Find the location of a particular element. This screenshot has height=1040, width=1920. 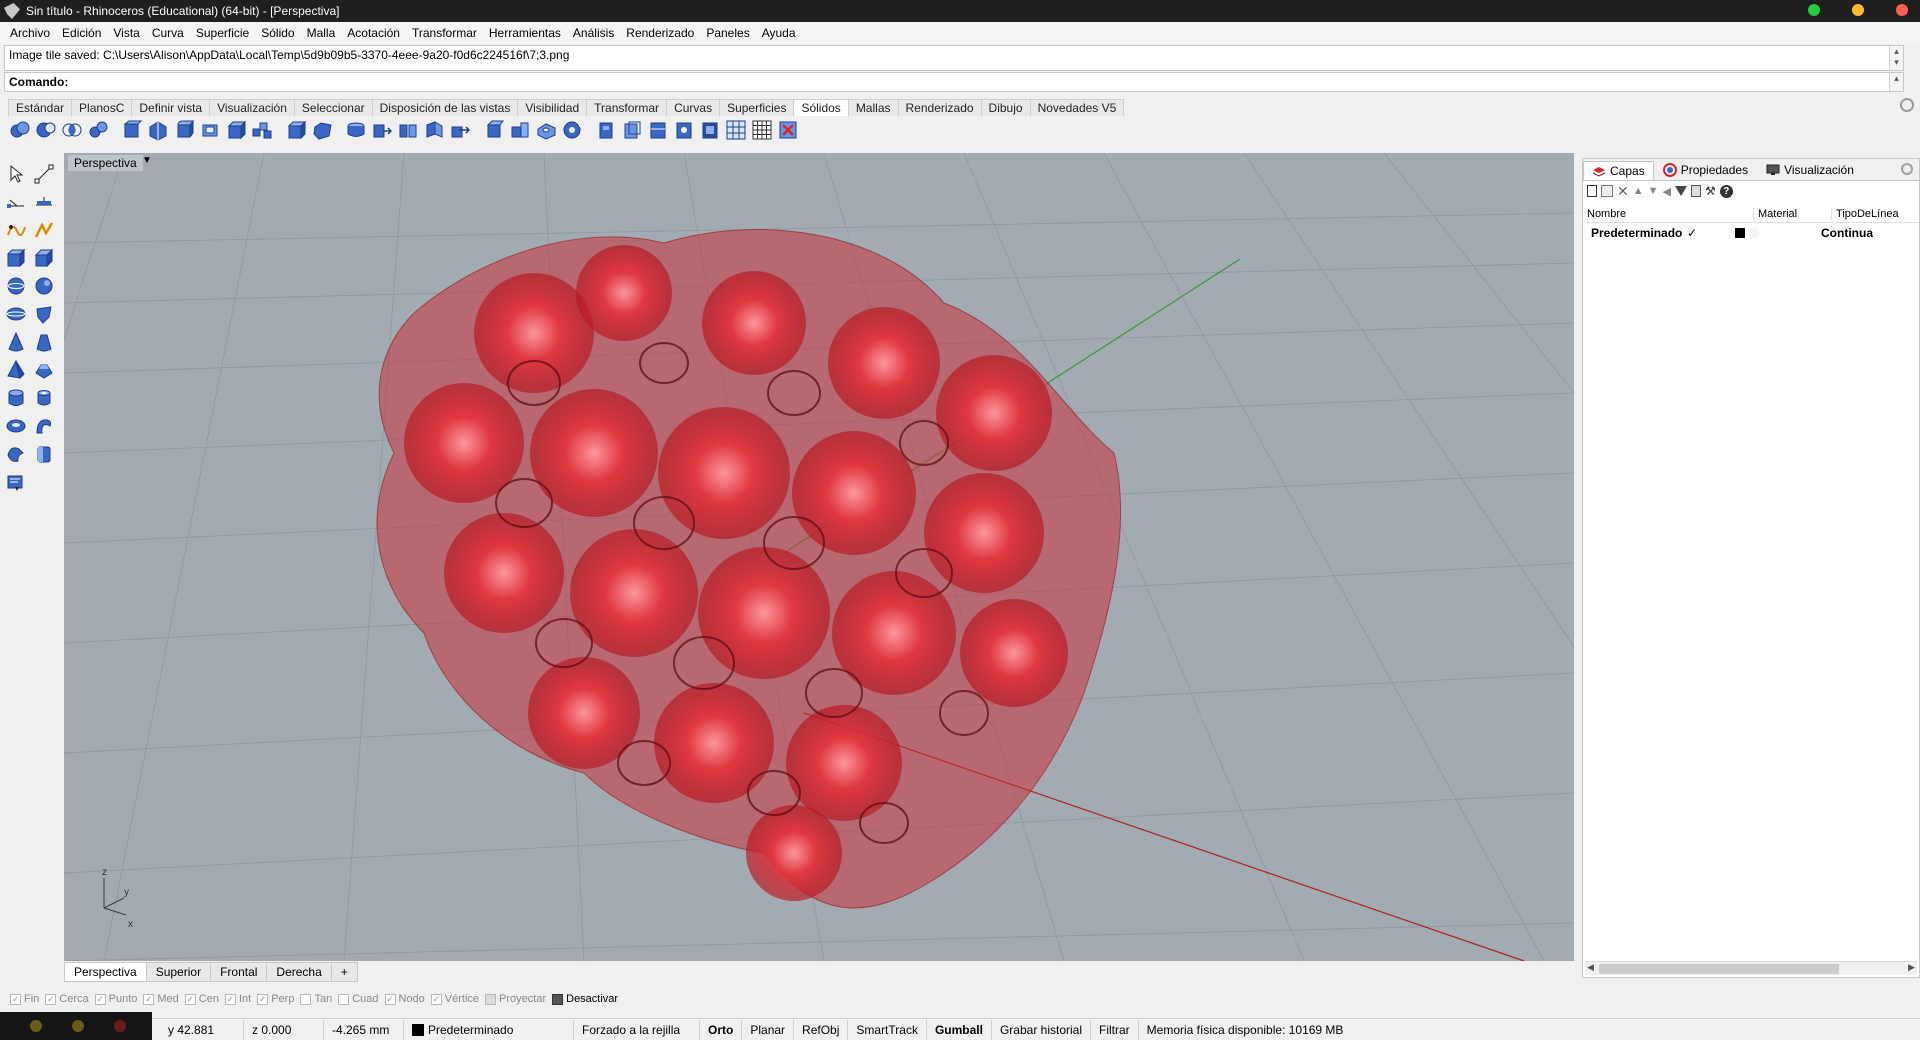

move-edge-icon is located at coordinates (382, 130).